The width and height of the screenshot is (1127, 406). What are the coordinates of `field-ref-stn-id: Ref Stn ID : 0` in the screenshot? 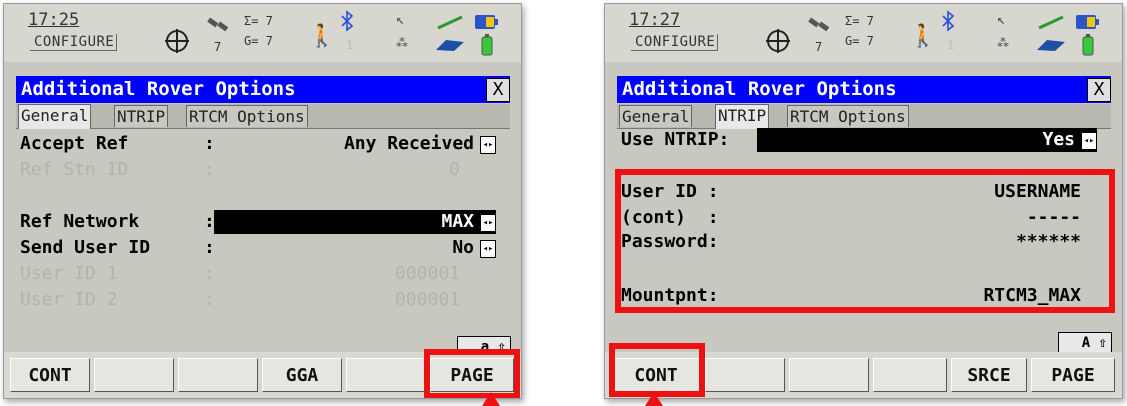 It's located at (263, 170).